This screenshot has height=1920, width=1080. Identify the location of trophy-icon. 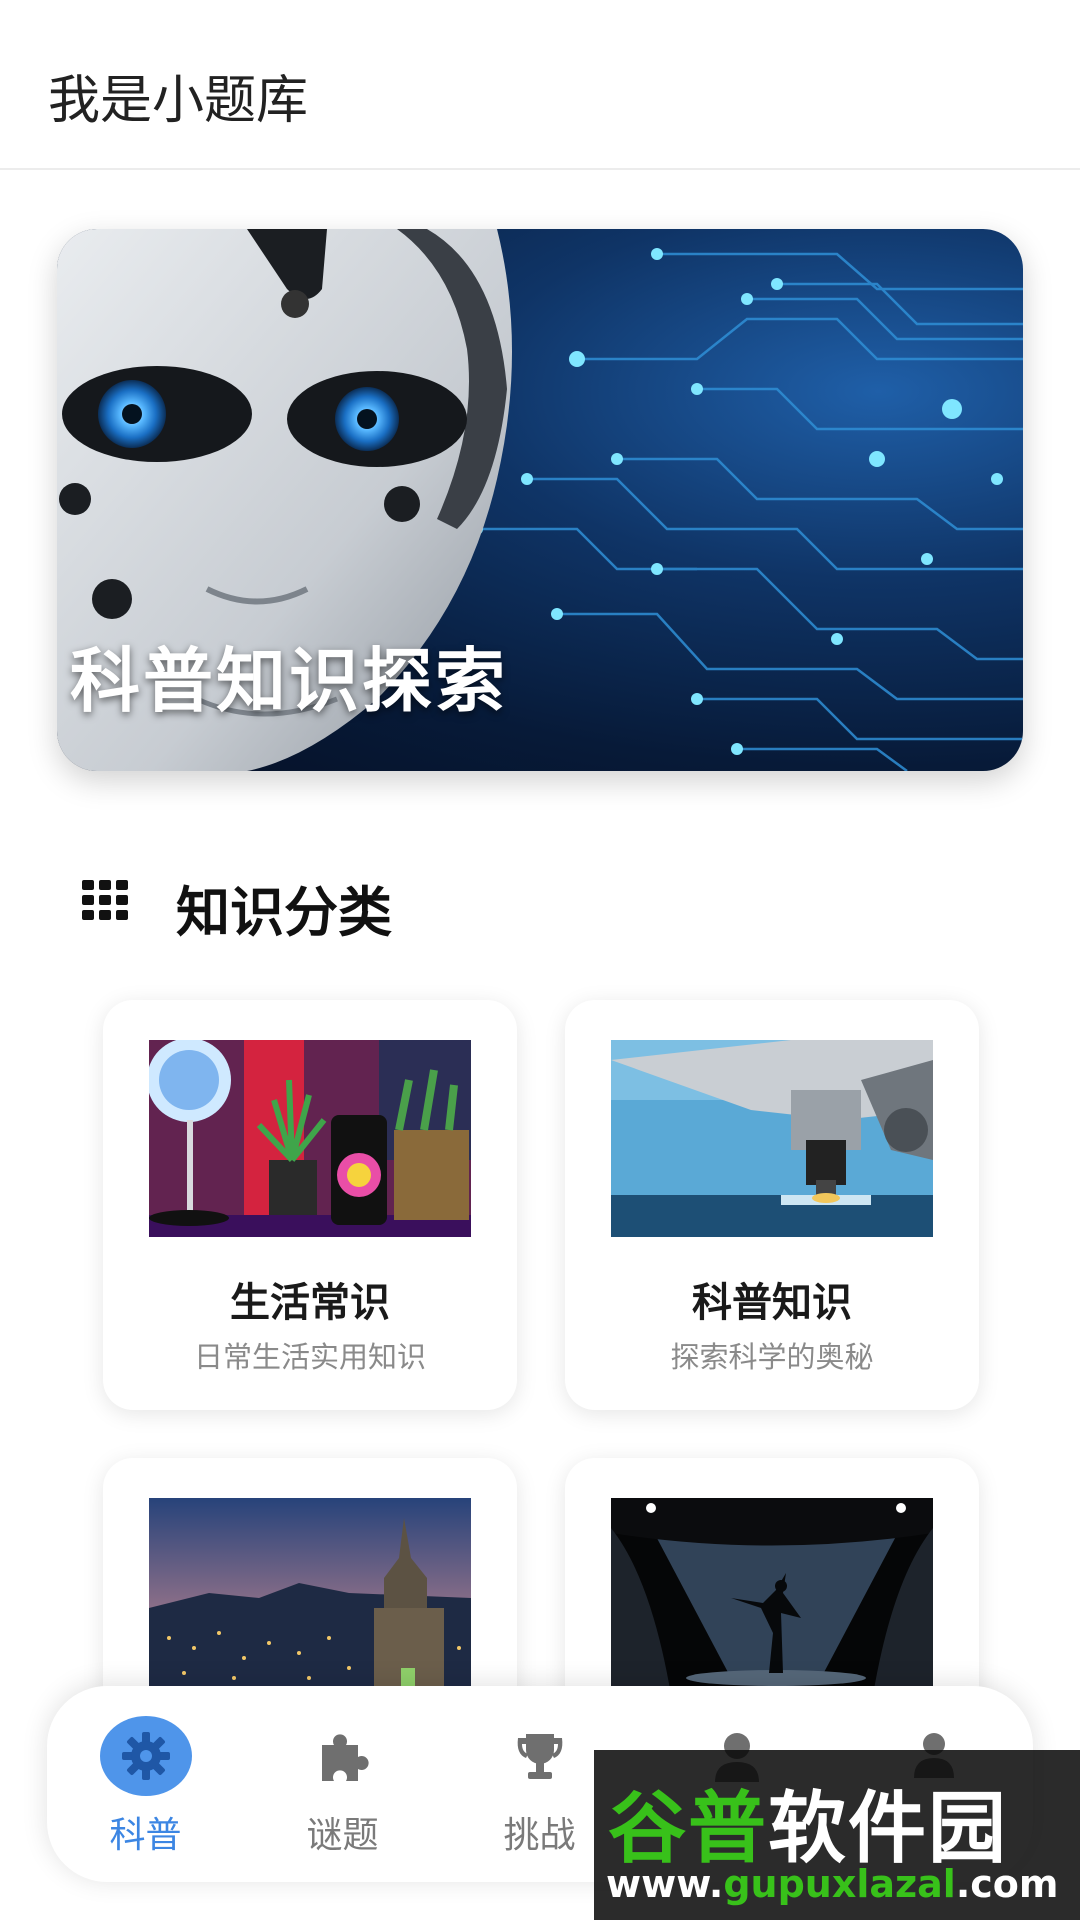
(540, 1756).